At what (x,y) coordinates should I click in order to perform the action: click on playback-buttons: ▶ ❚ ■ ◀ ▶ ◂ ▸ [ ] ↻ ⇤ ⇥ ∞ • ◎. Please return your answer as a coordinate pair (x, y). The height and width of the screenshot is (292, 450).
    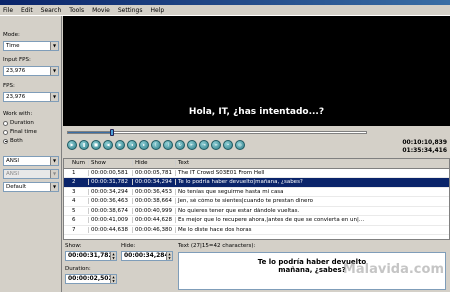
    Looking at the image, I should click on (157, 145).